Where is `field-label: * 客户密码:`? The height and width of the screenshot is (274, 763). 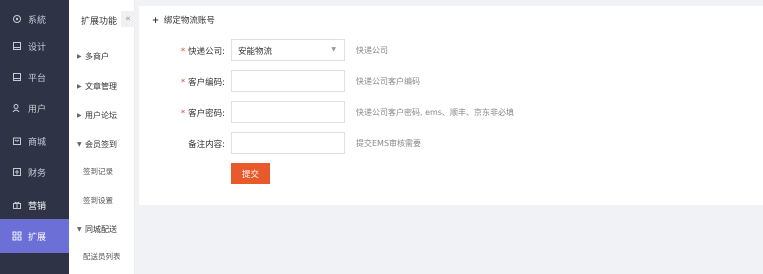
field-label: * 客户密码: is located at coordinates (182, 113).